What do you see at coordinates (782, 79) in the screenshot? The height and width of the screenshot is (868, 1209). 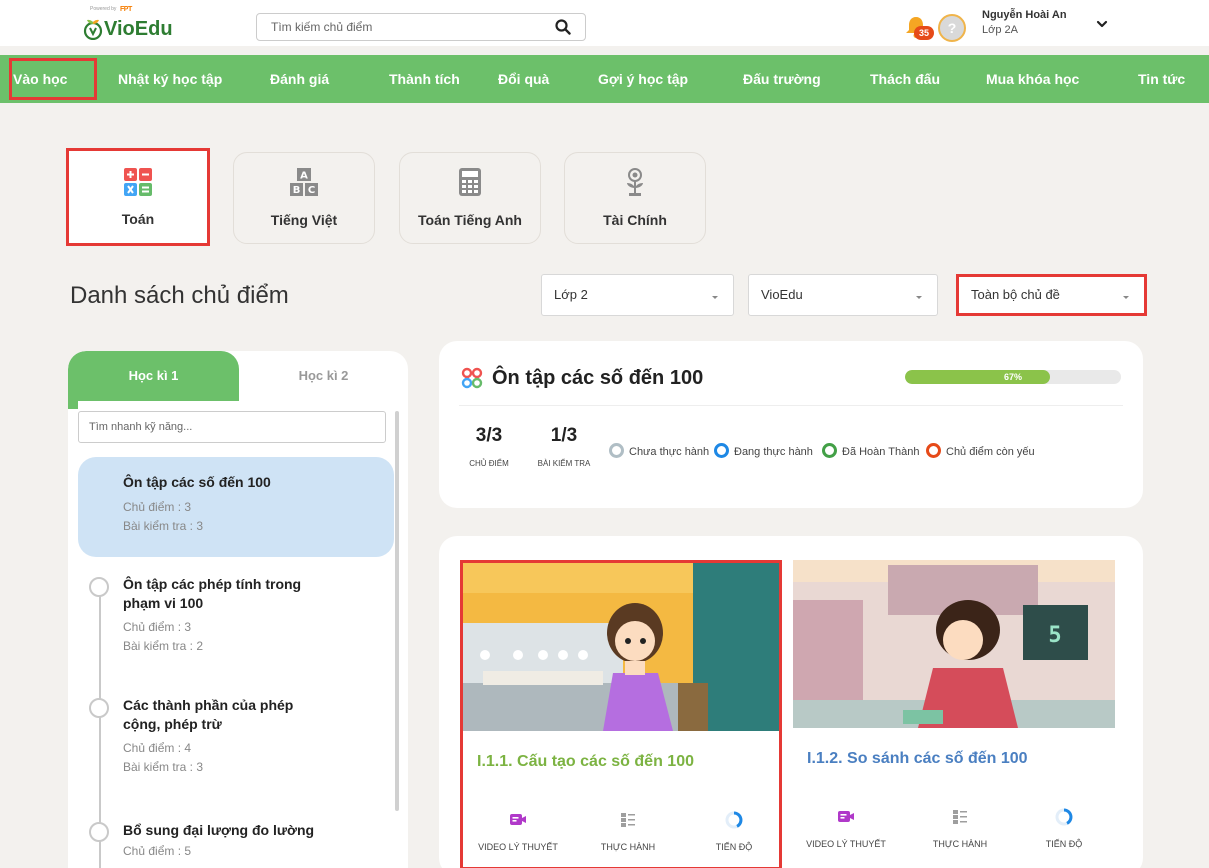 I see `nav-item-dau-truong: Đấu trường` at bounding box center [782, 79].